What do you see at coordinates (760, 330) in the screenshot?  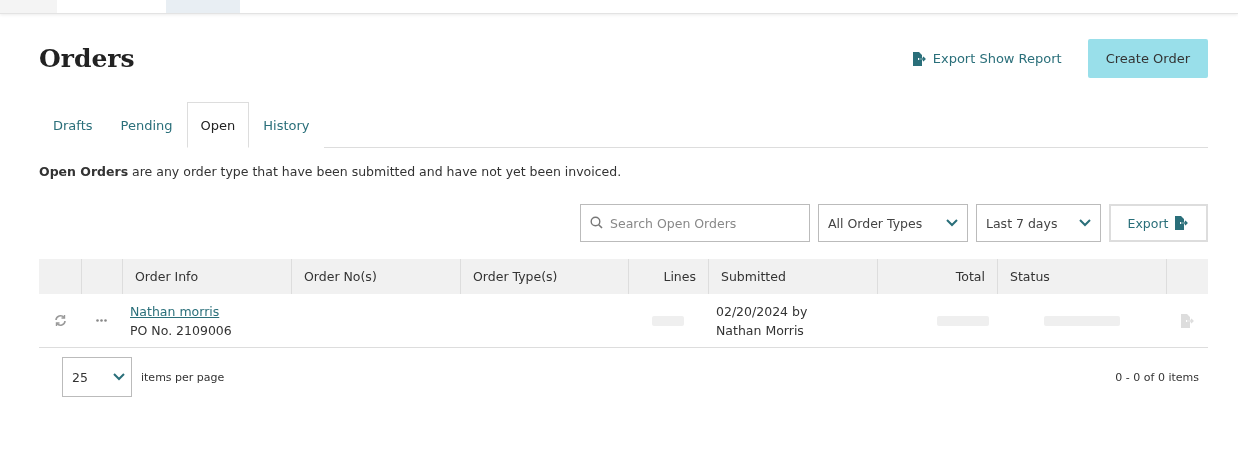 I see `submitted-by: Nathan Morris` at bounding box center [760, 330].